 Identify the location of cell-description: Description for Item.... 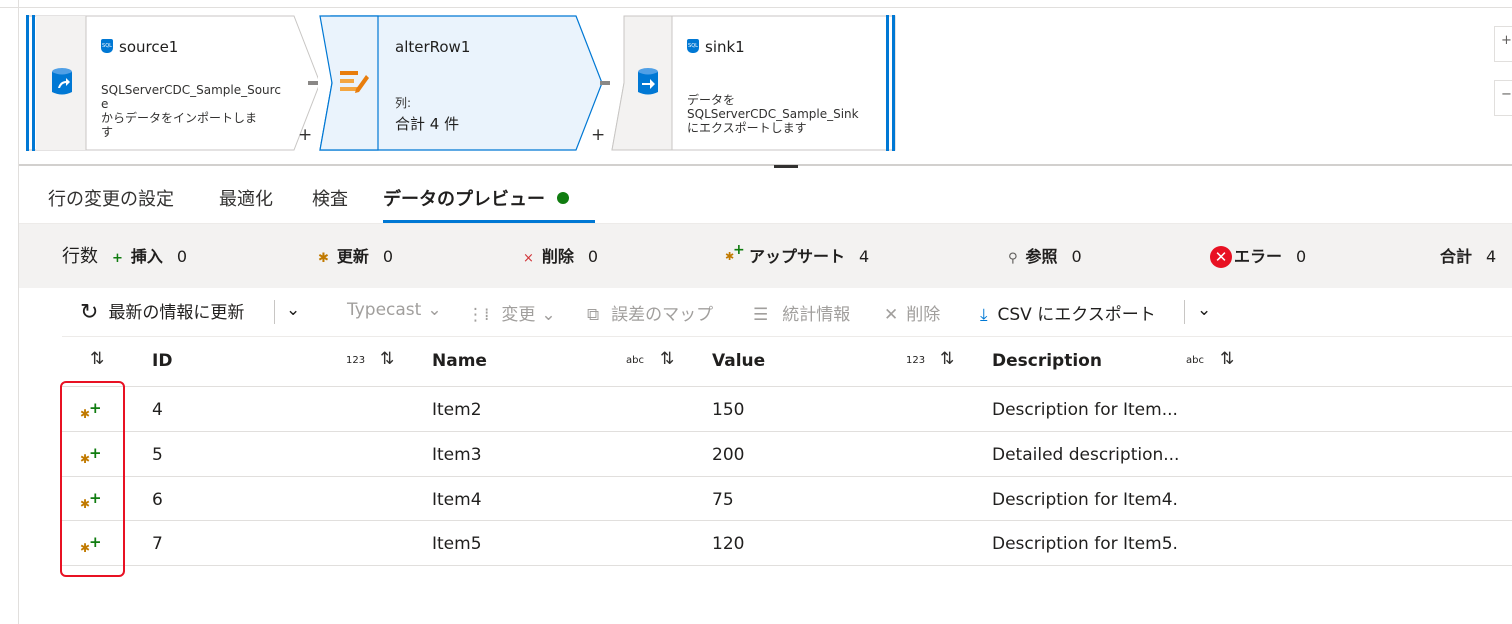
(1085, 410).